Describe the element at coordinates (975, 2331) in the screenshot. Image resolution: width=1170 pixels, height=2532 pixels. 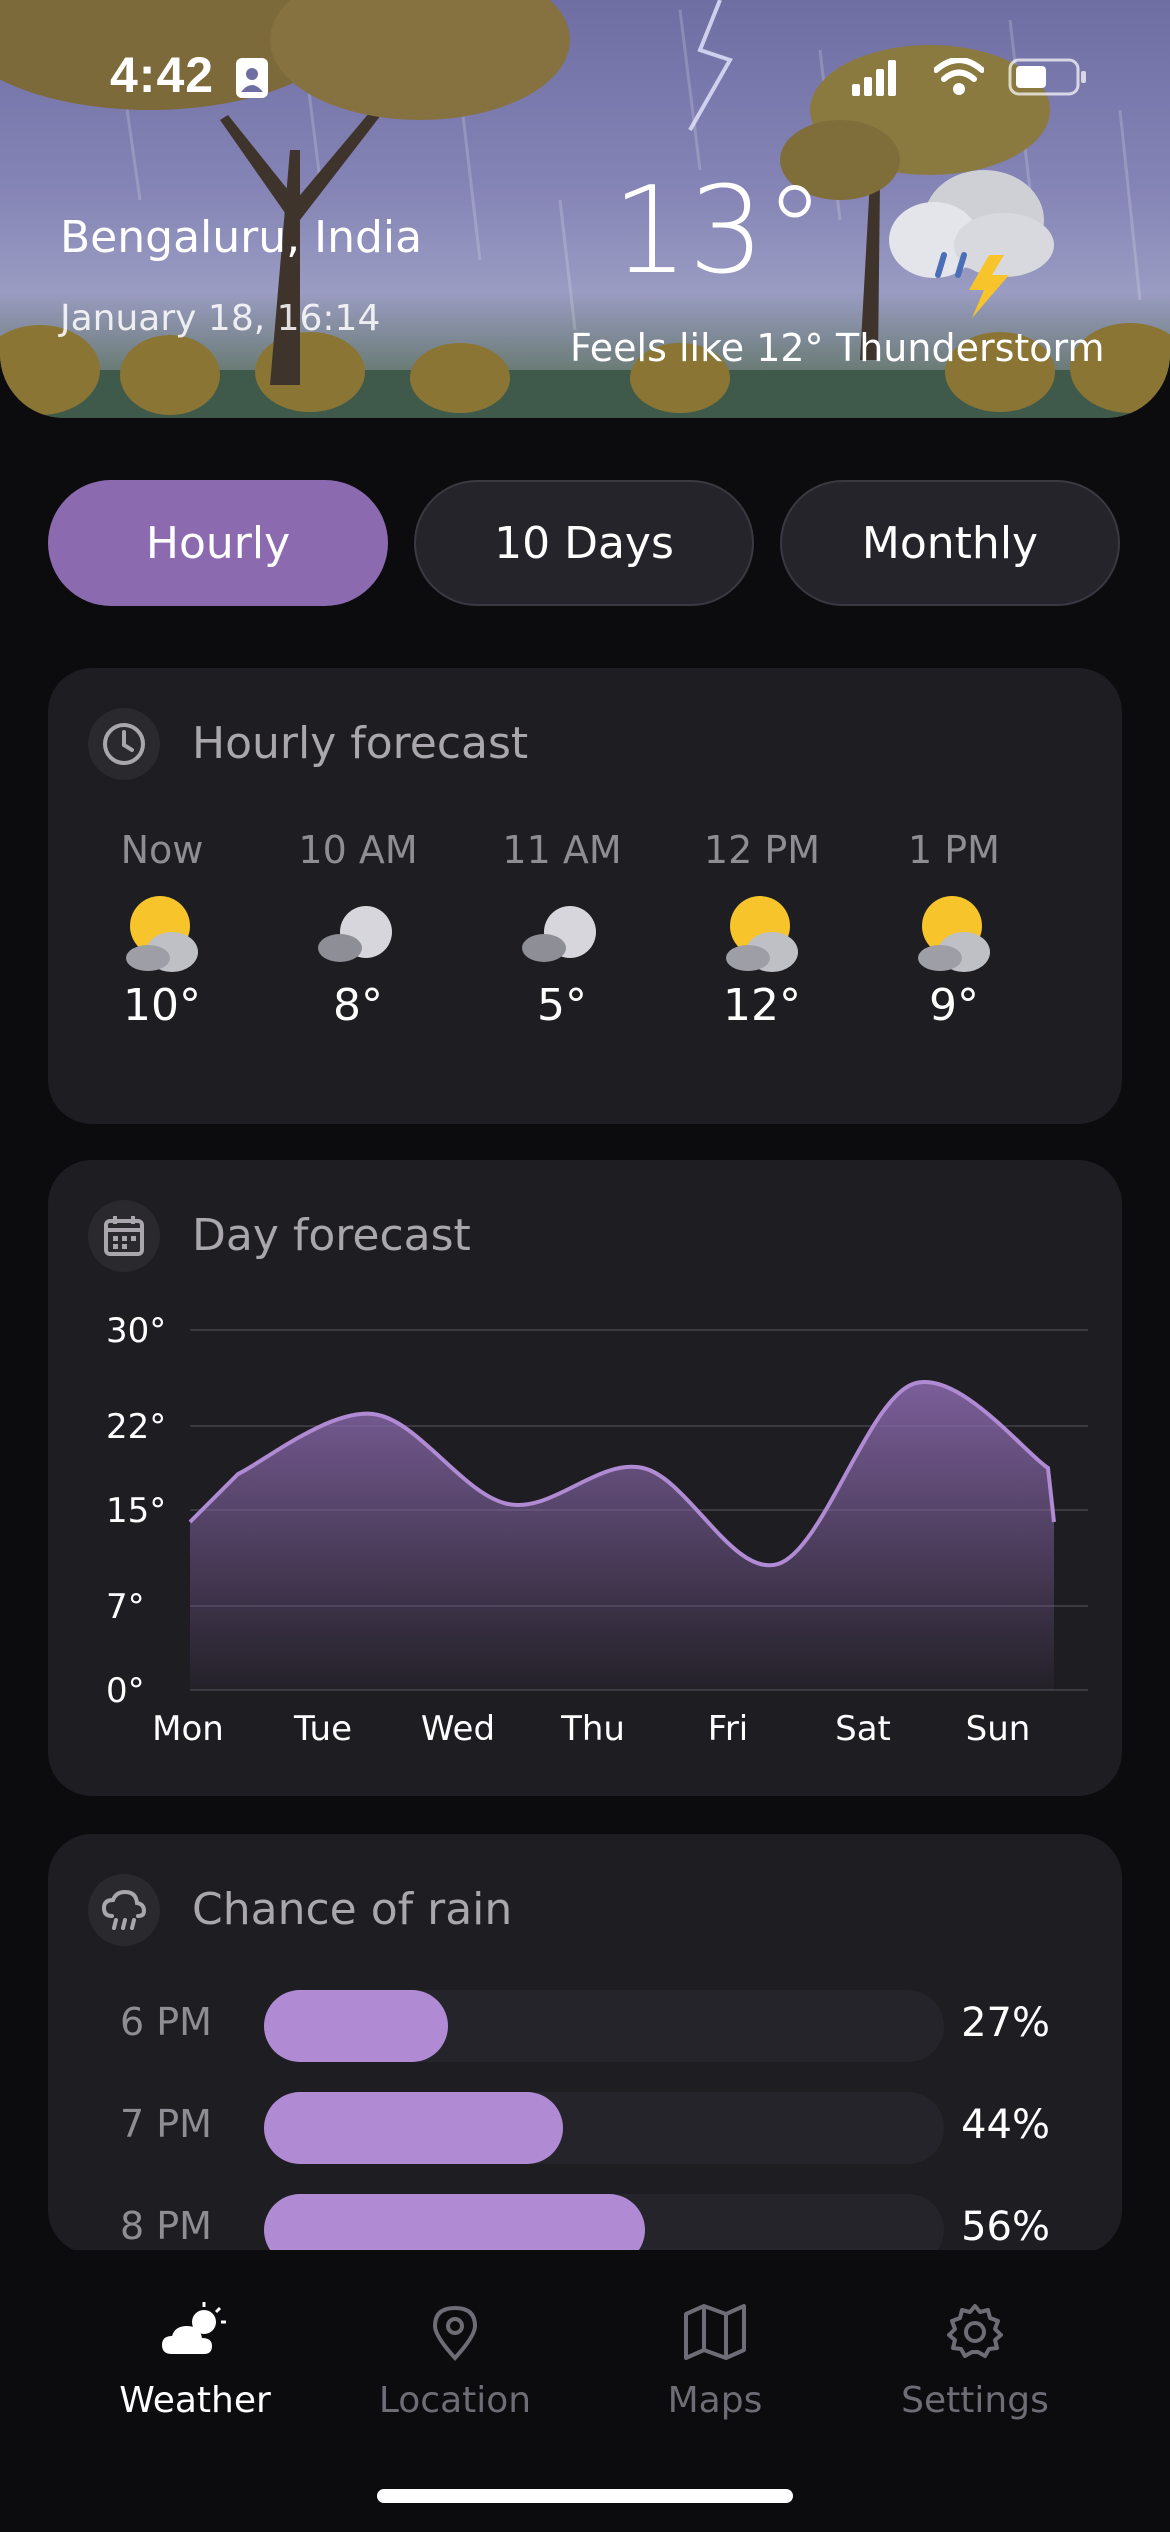
I see `gear-icon` at that location.